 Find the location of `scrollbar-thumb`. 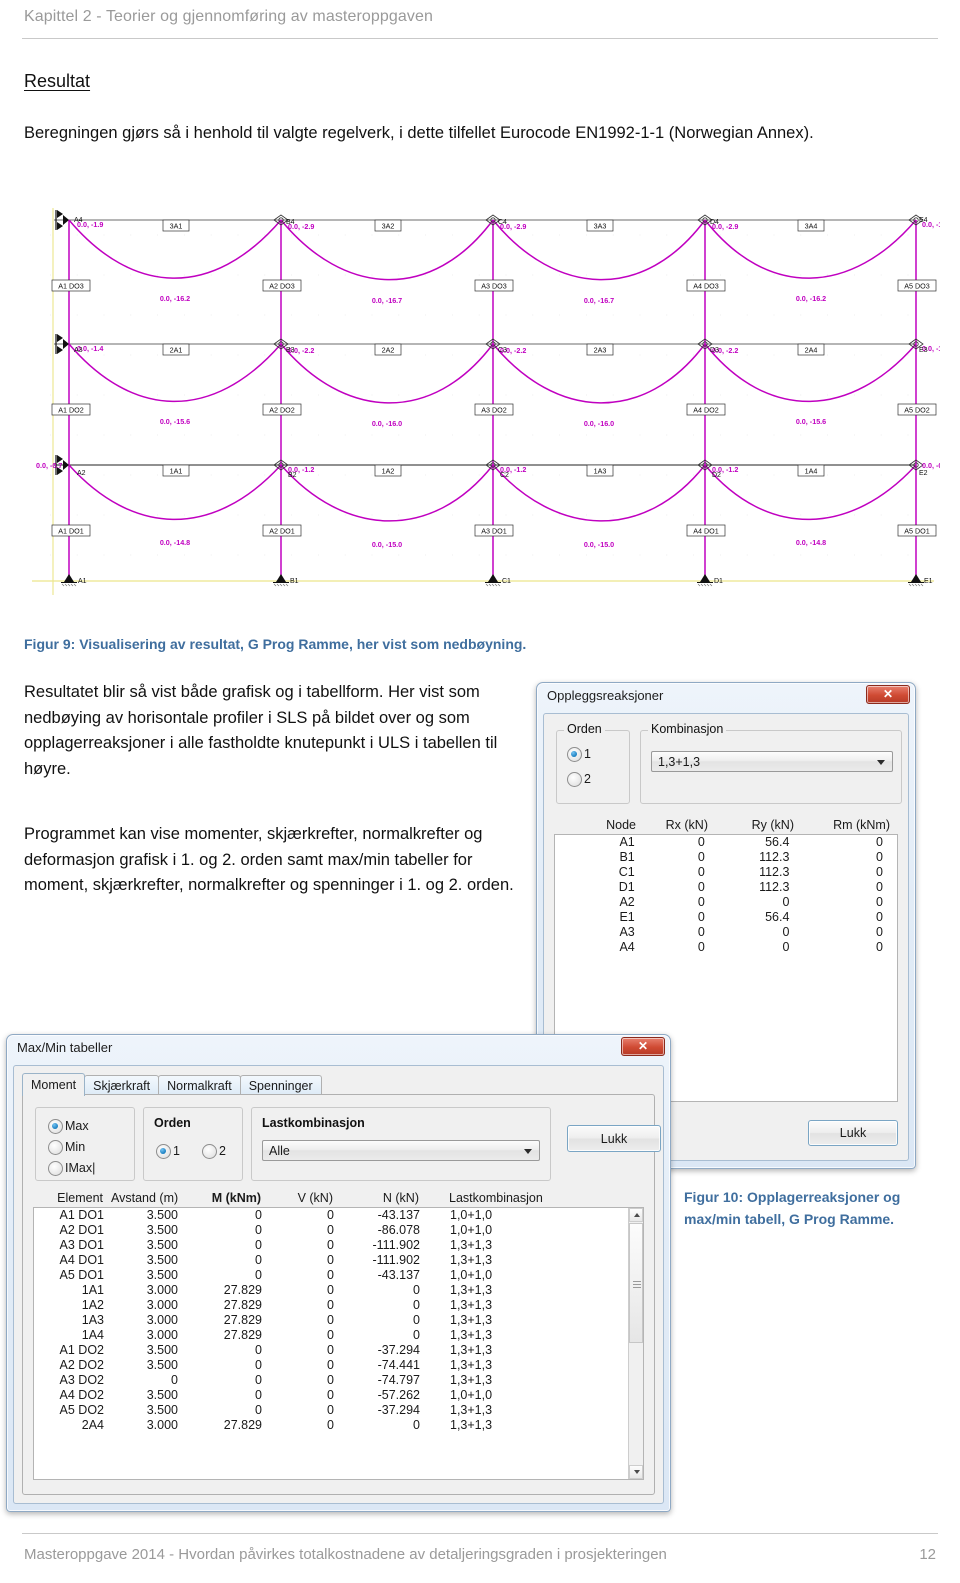

scrollbar-thumb is located at coordinates (636, 1283).